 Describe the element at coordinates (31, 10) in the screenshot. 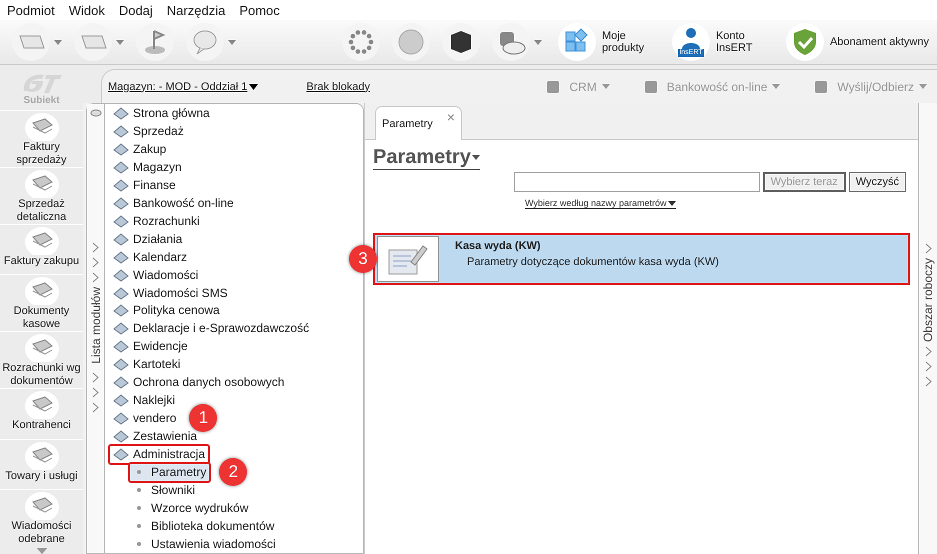

I see `menu-item: Podmiot` at that location.